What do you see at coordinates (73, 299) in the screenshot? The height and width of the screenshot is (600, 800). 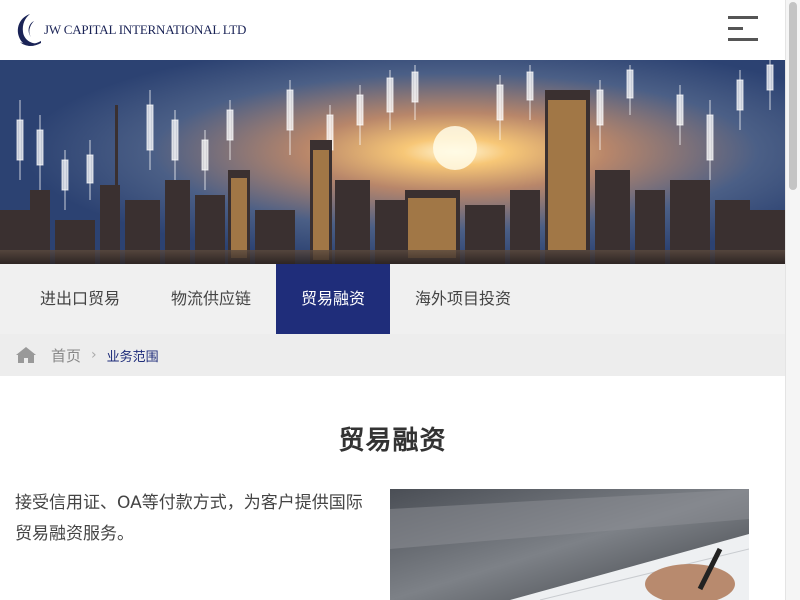 I see `tab-import-export: 进出口贸易` at bounding box center [73, 299].